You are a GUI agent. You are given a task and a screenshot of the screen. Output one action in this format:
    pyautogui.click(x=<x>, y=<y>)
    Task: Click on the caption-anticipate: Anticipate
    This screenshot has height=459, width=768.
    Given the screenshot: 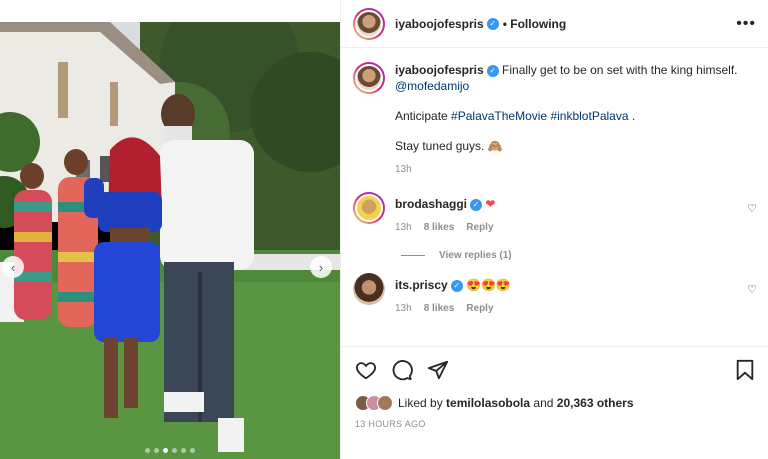 What is the action you would take?
    pyautogui.click(x=421, y=116)
    